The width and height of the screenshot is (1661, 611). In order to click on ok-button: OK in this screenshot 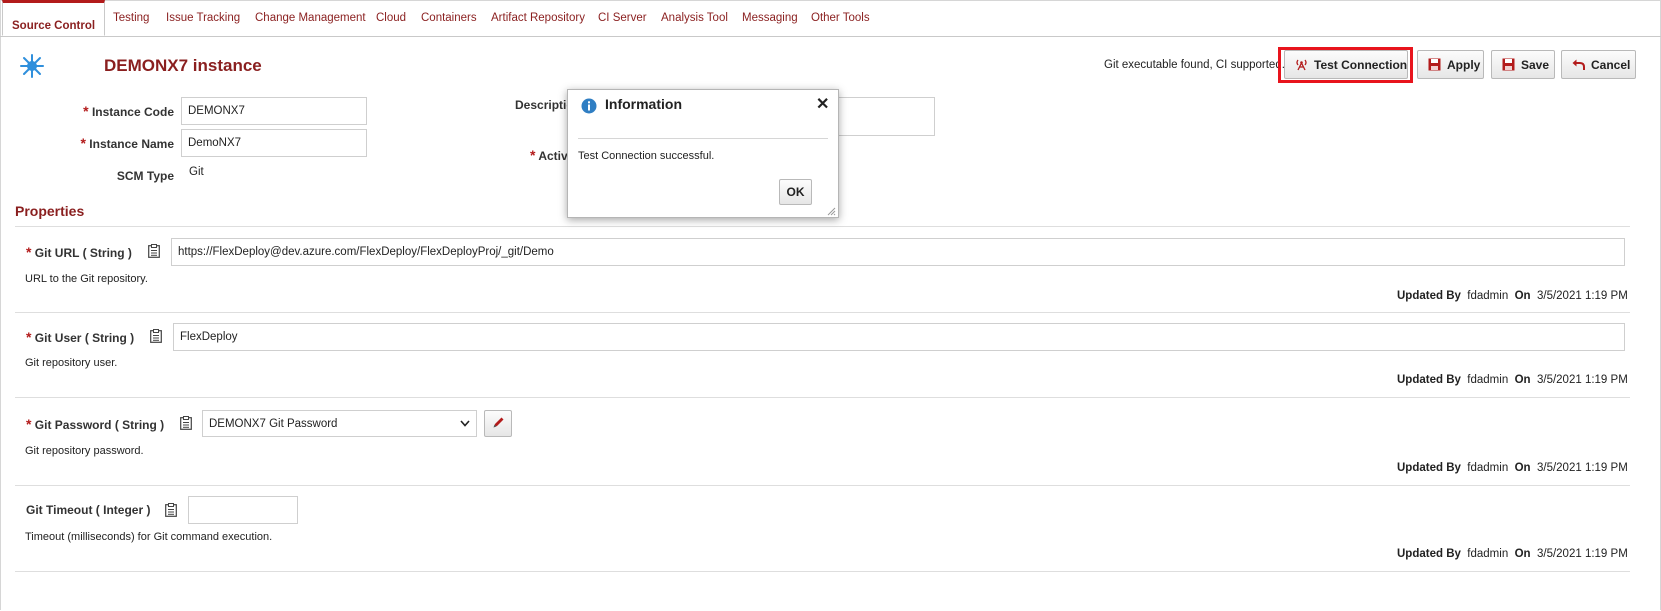, I will do `click(795, 192)`.